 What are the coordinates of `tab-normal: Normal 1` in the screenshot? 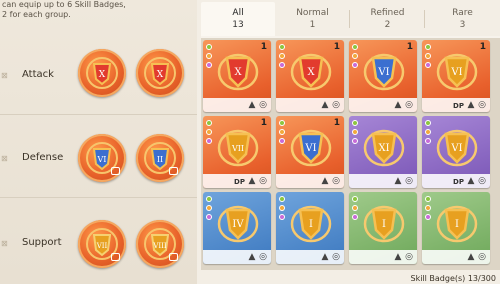 It's located at (312, 19).